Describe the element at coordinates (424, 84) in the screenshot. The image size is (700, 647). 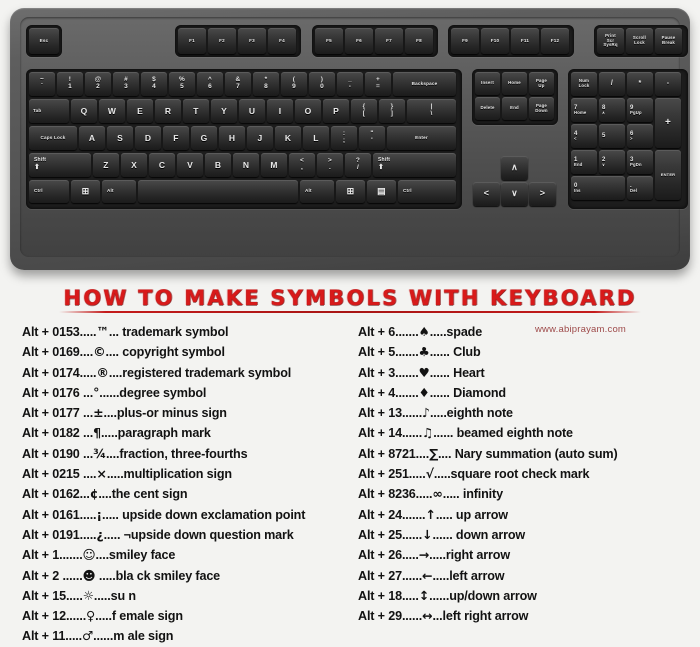
I see `key-backspace: Backspace` at that location.